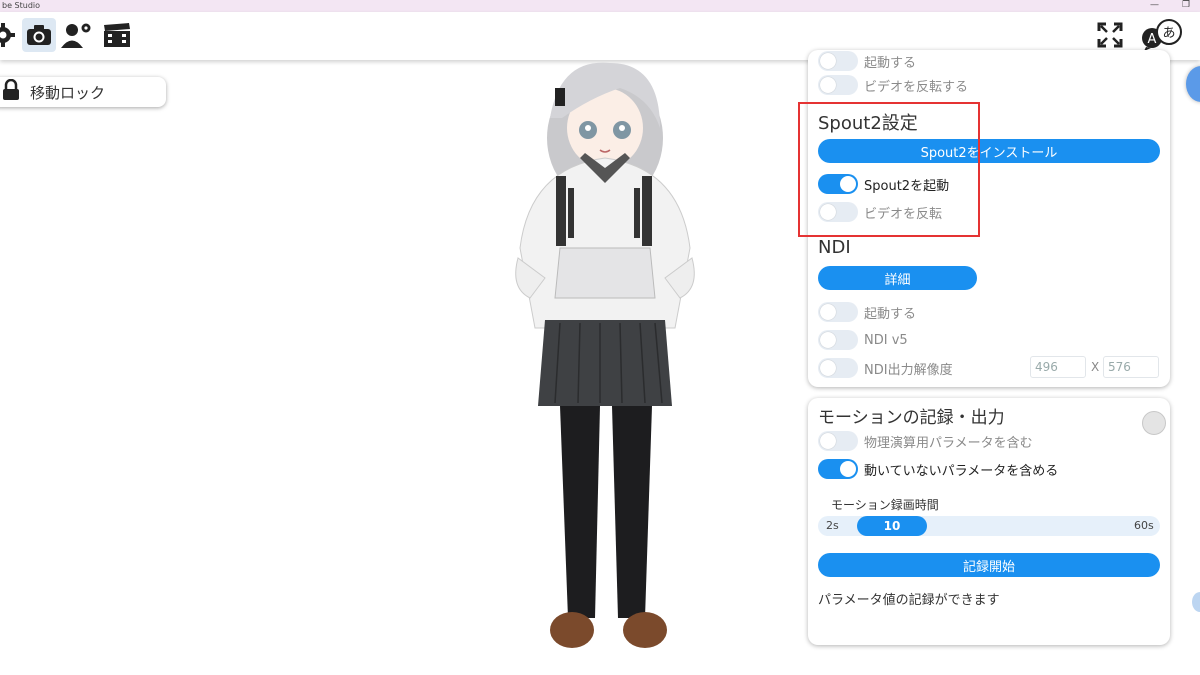 Image resolution: width=1200 pixels, height=675 pixels. I want to click on record-status-text: パラメータ値の記録ができます, so click(909, 600).